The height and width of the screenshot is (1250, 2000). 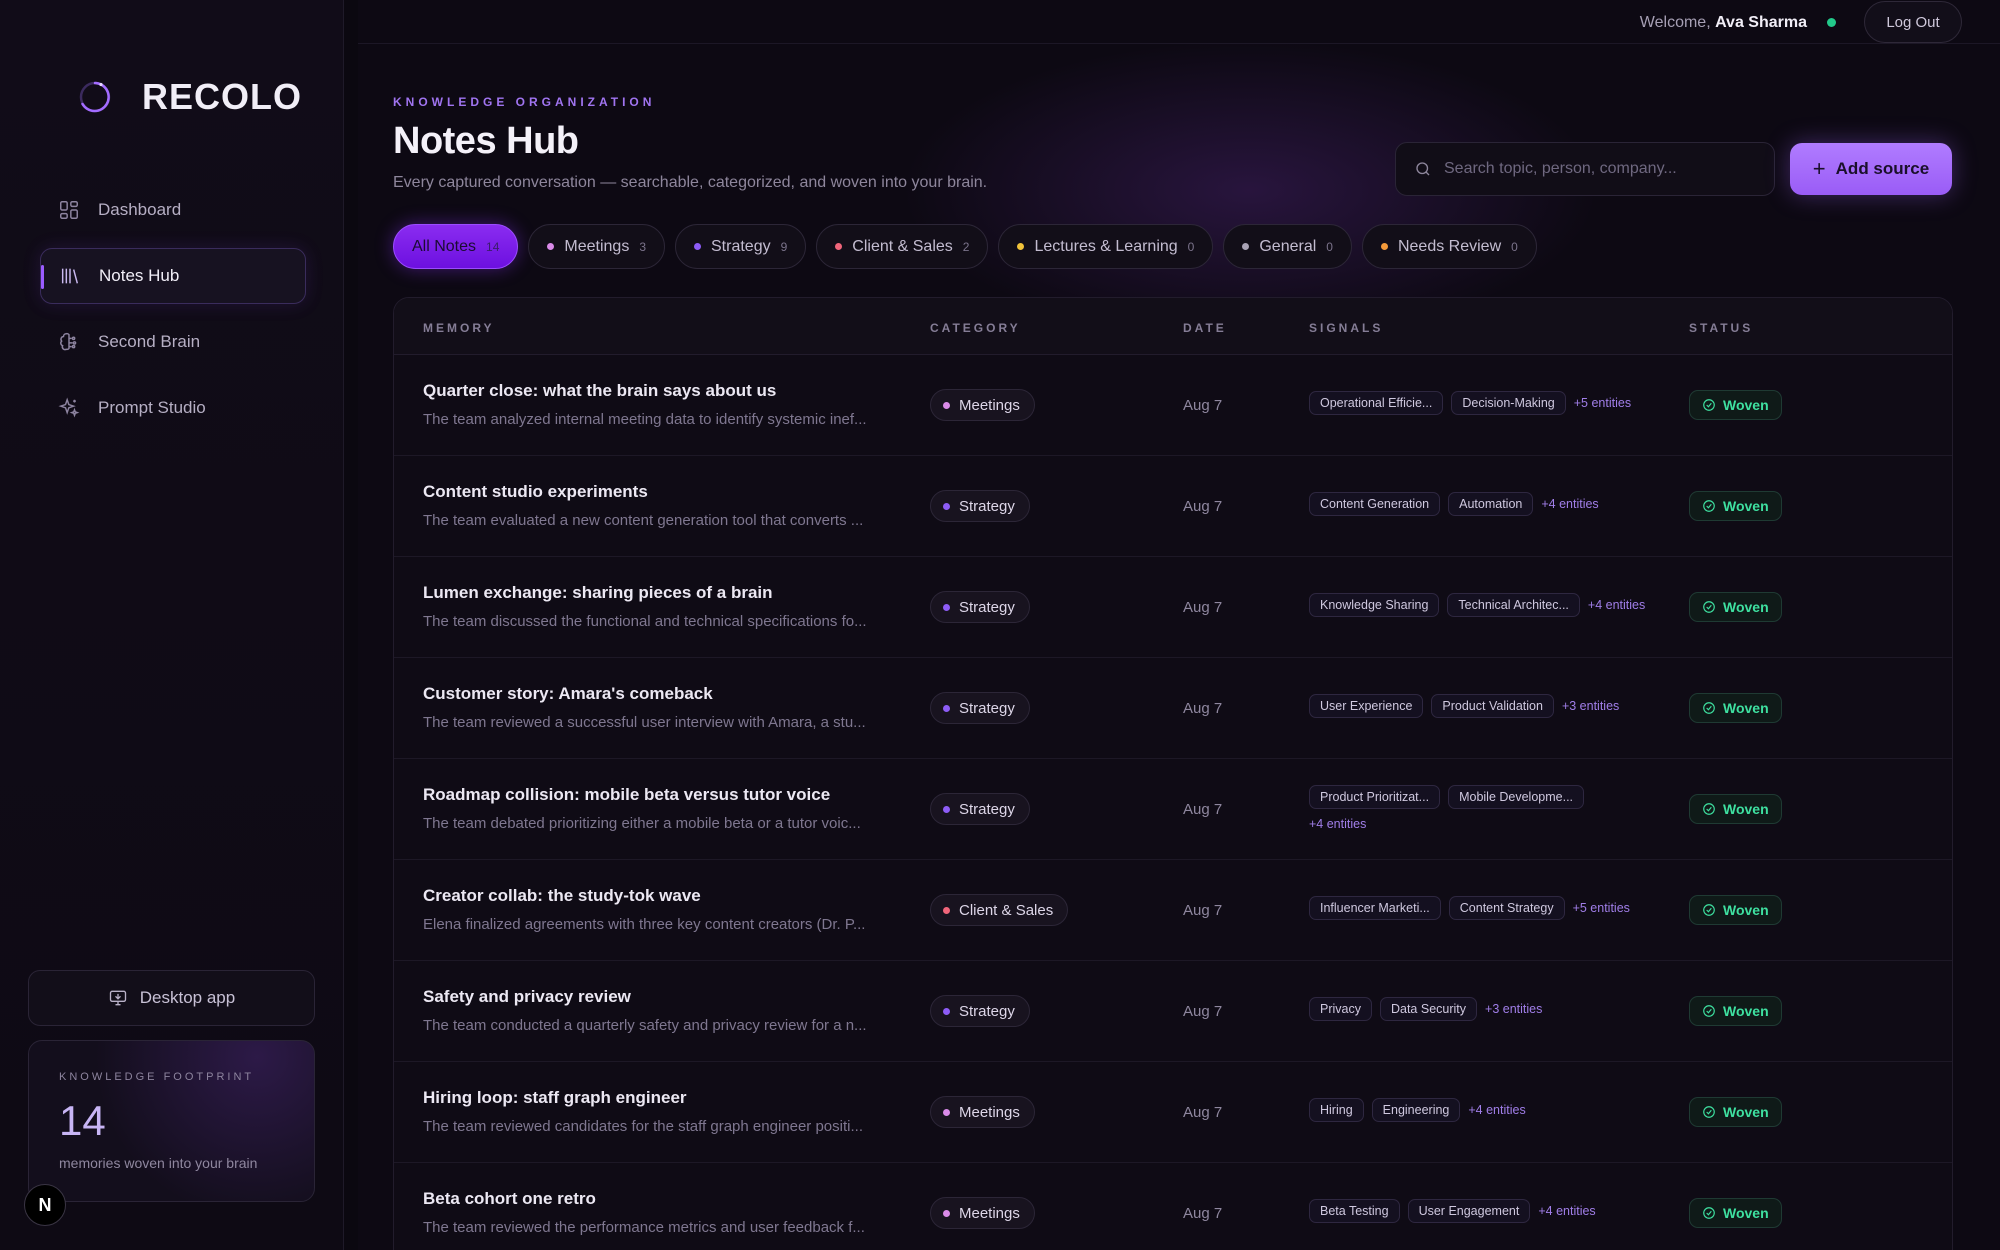 What do you see at coordinates (1106, 246) in the screenshot?
I see `filter-lectures-learning: Lectures & Learning 0` at bounding box center [1106, 246].